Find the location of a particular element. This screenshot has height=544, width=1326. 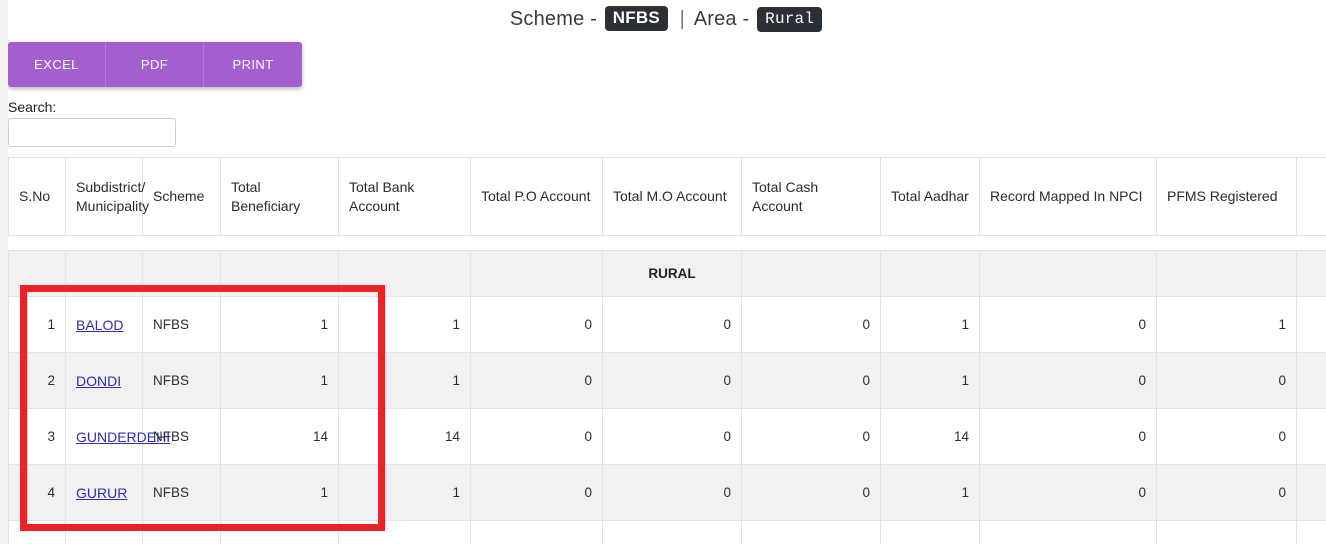

cell-total-bank-account is located at coordinates (404, 532).